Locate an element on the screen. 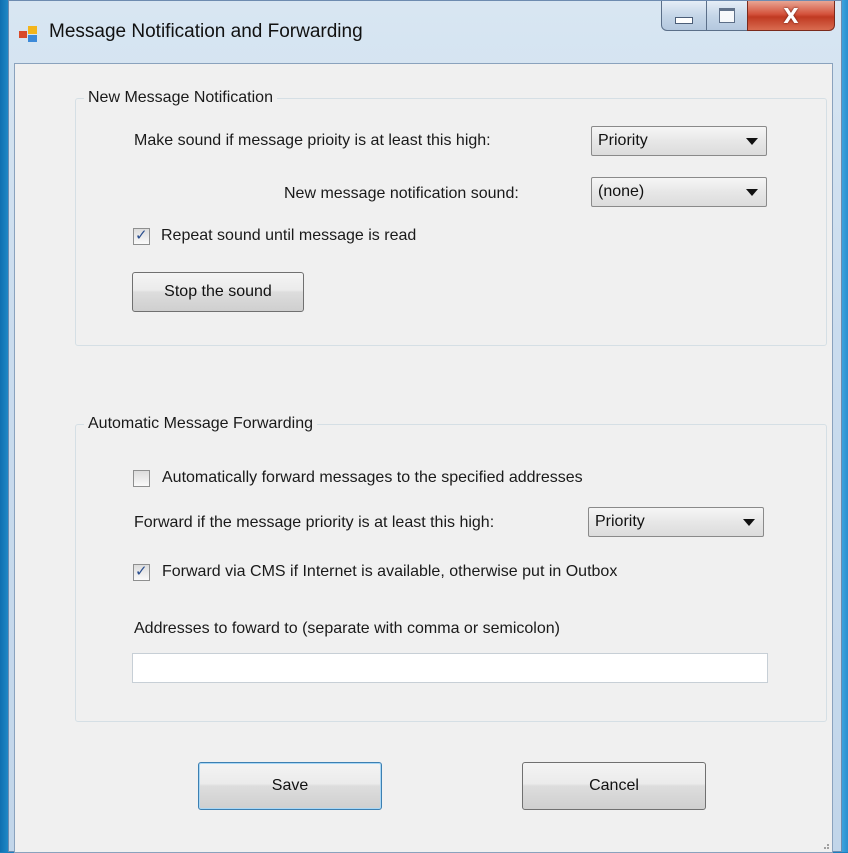 This screenshot has height=853, width=848. forward-via-cms-checkbox: ✓ is located at coordinates (141, 571).